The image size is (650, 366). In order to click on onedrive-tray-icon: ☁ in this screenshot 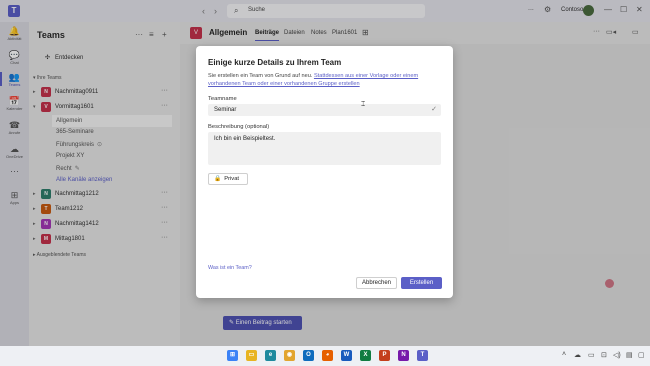, I will do `click(577, 355)`.